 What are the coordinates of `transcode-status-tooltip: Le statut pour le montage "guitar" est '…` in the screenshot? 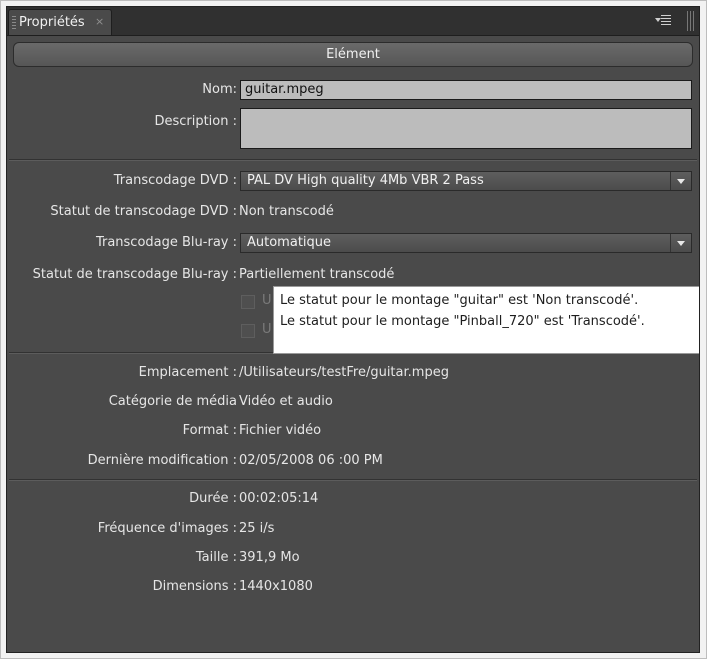 It's located at (486, 320).